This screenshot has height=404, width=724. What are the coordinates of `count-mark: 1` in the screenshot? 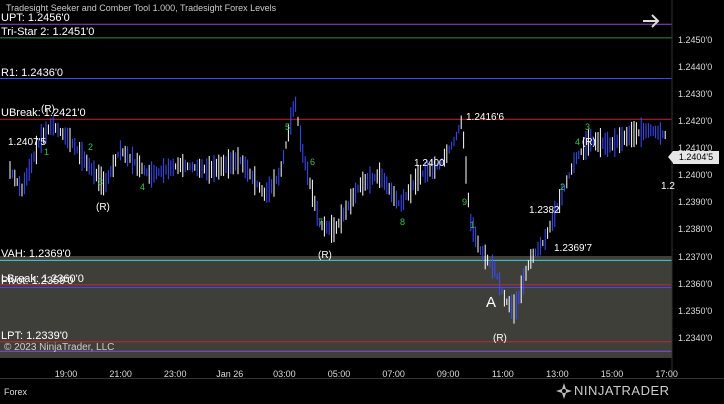 It's located at (472, 225).